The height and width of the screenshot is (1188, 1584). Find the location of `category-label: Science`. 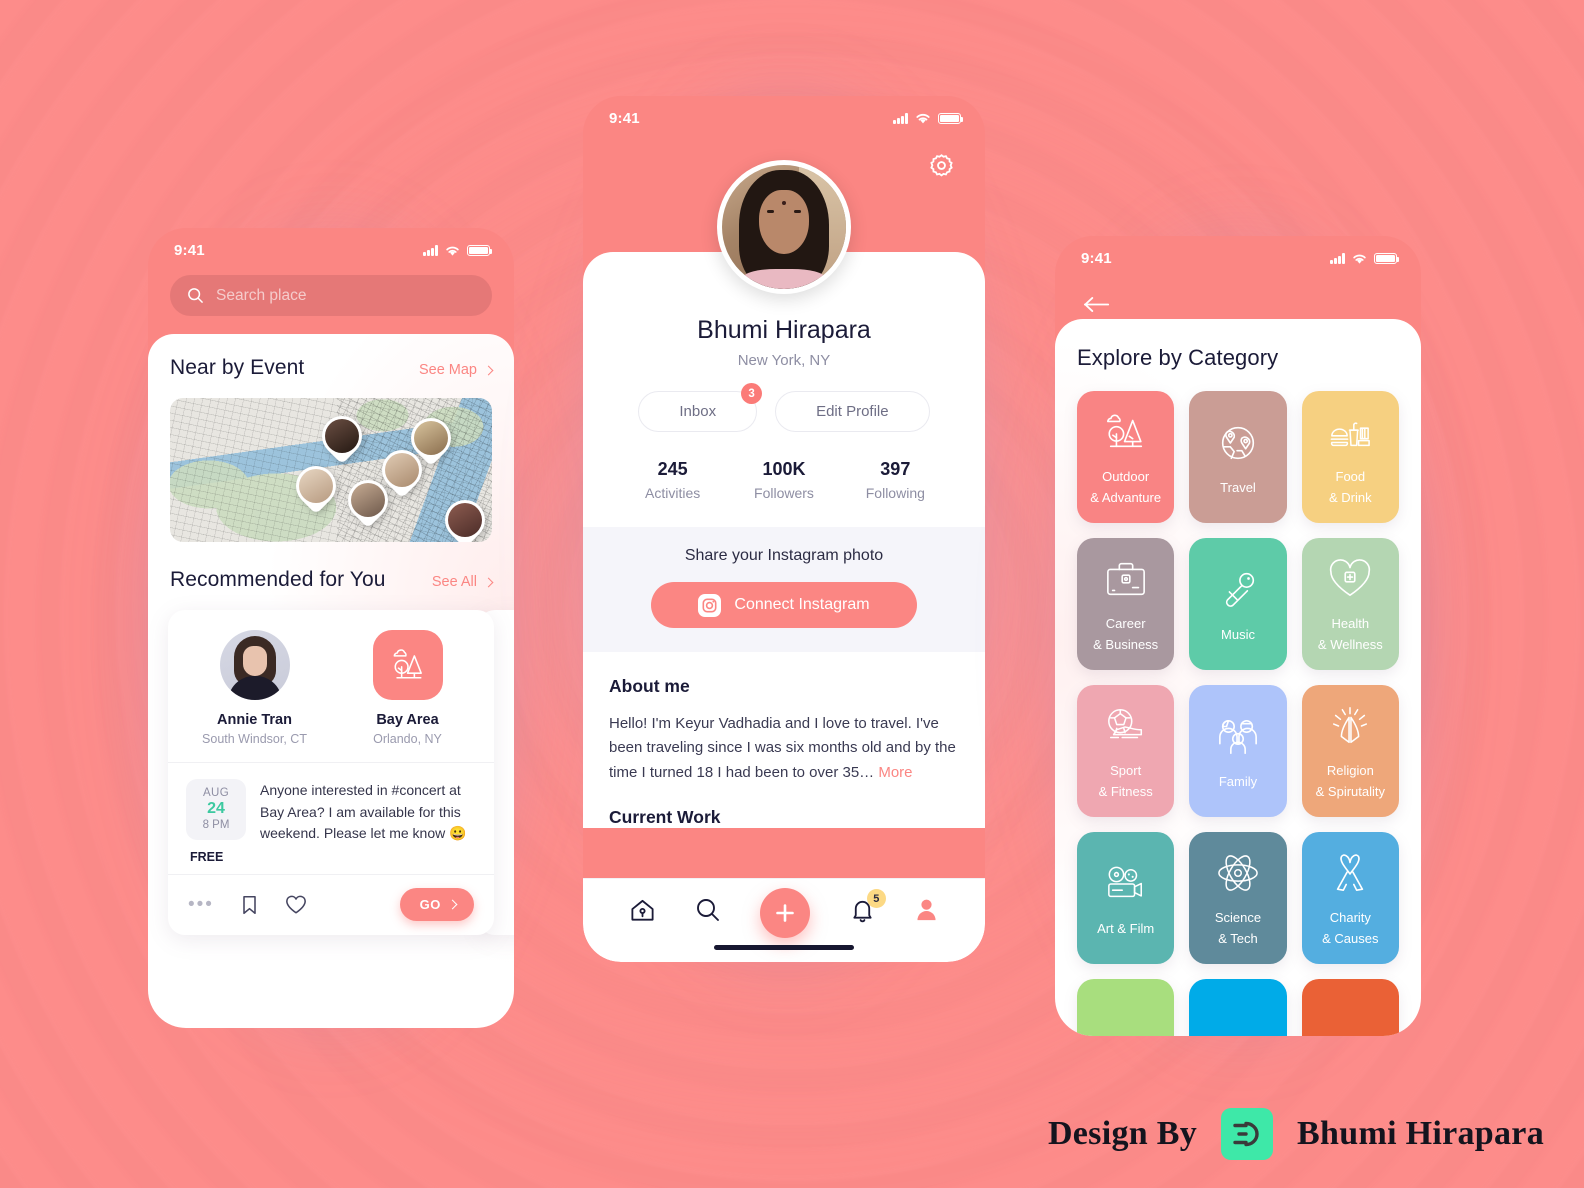

category-label: Science is located at coordinates (1238, 918).